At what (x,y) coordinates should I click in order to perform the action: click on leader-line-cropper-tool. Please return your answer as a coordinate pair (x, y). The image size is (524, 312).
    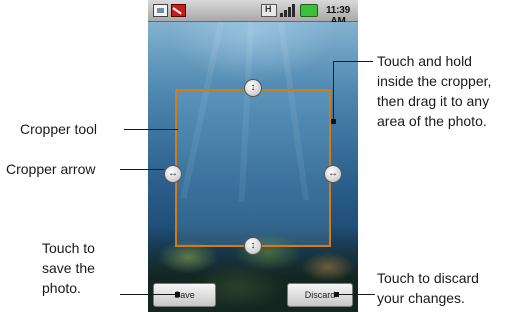
    Looking at the image, I should click on (151, 129).